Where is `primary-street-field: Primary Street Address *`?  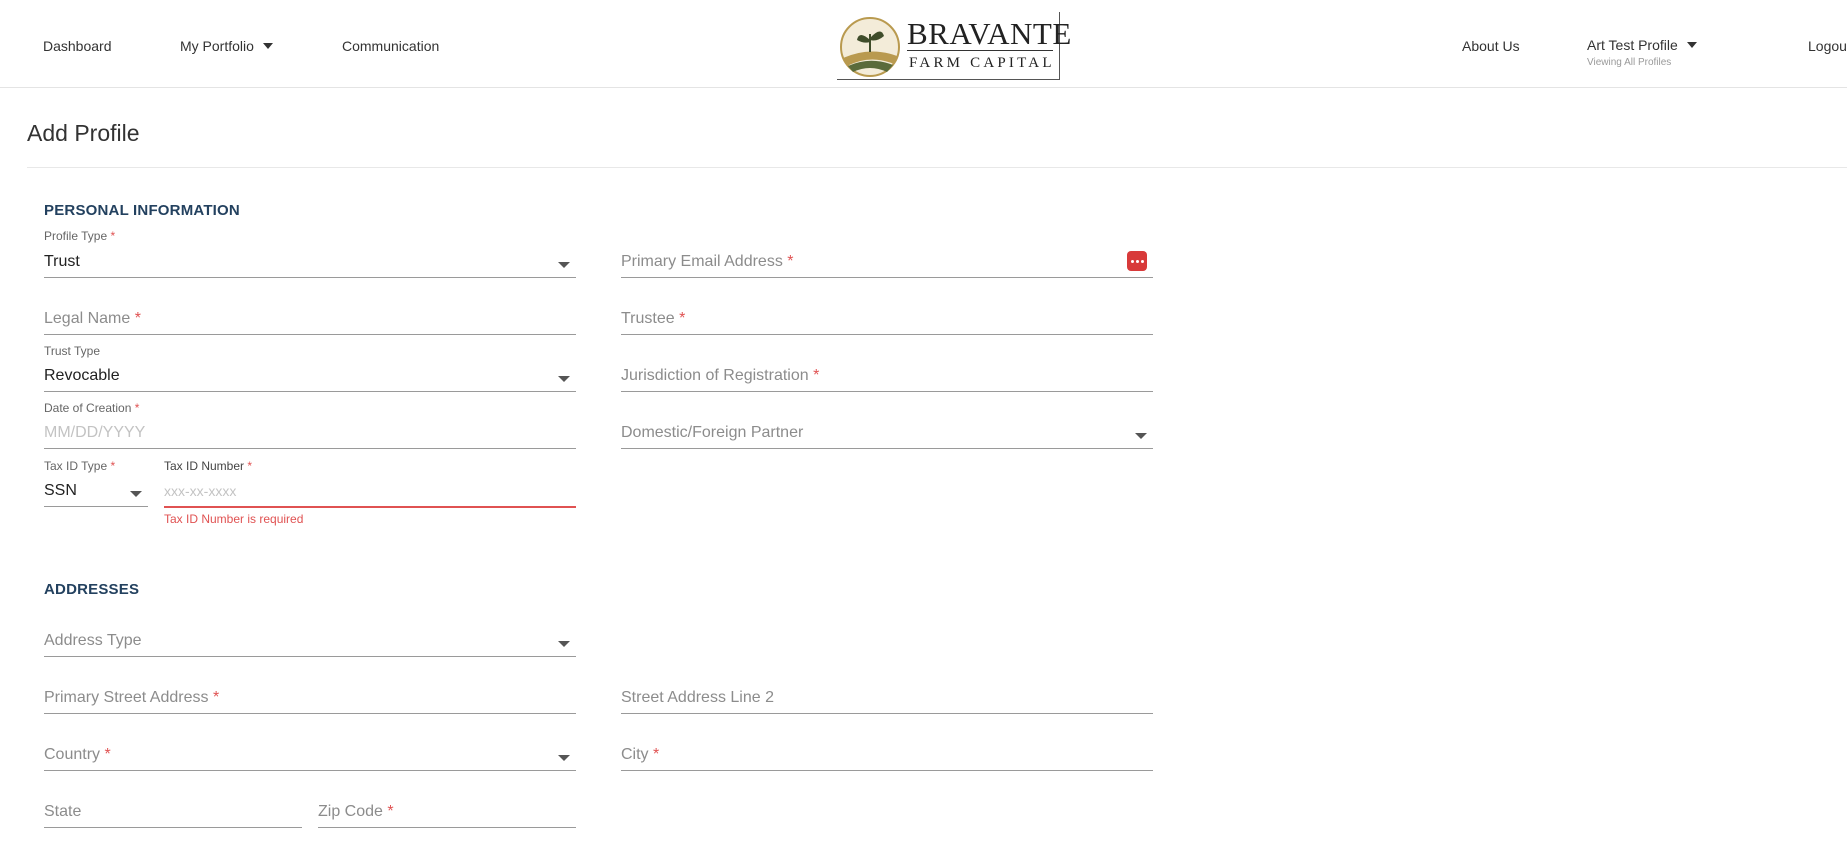 primary-street-field: Primary Street Address * is located at coordinates (310, 701).